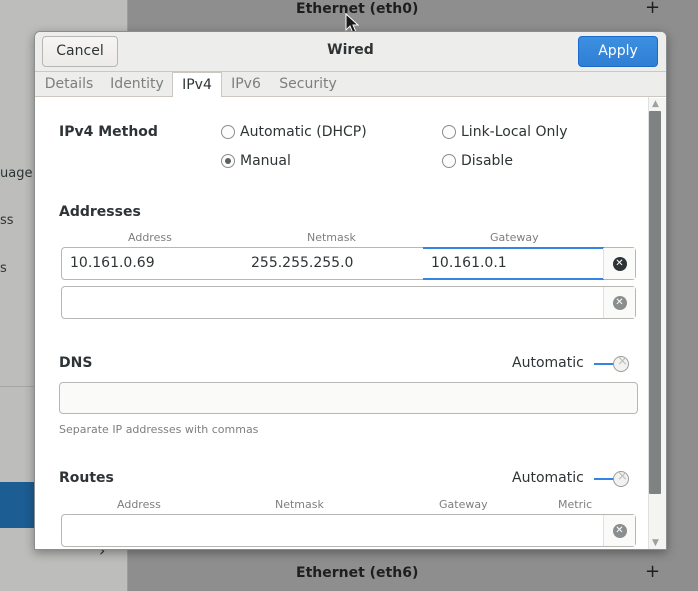  Describe the element at coordinates (575, 504) in the screenshot. I see `route-metric-column-header: Metric` at that location.